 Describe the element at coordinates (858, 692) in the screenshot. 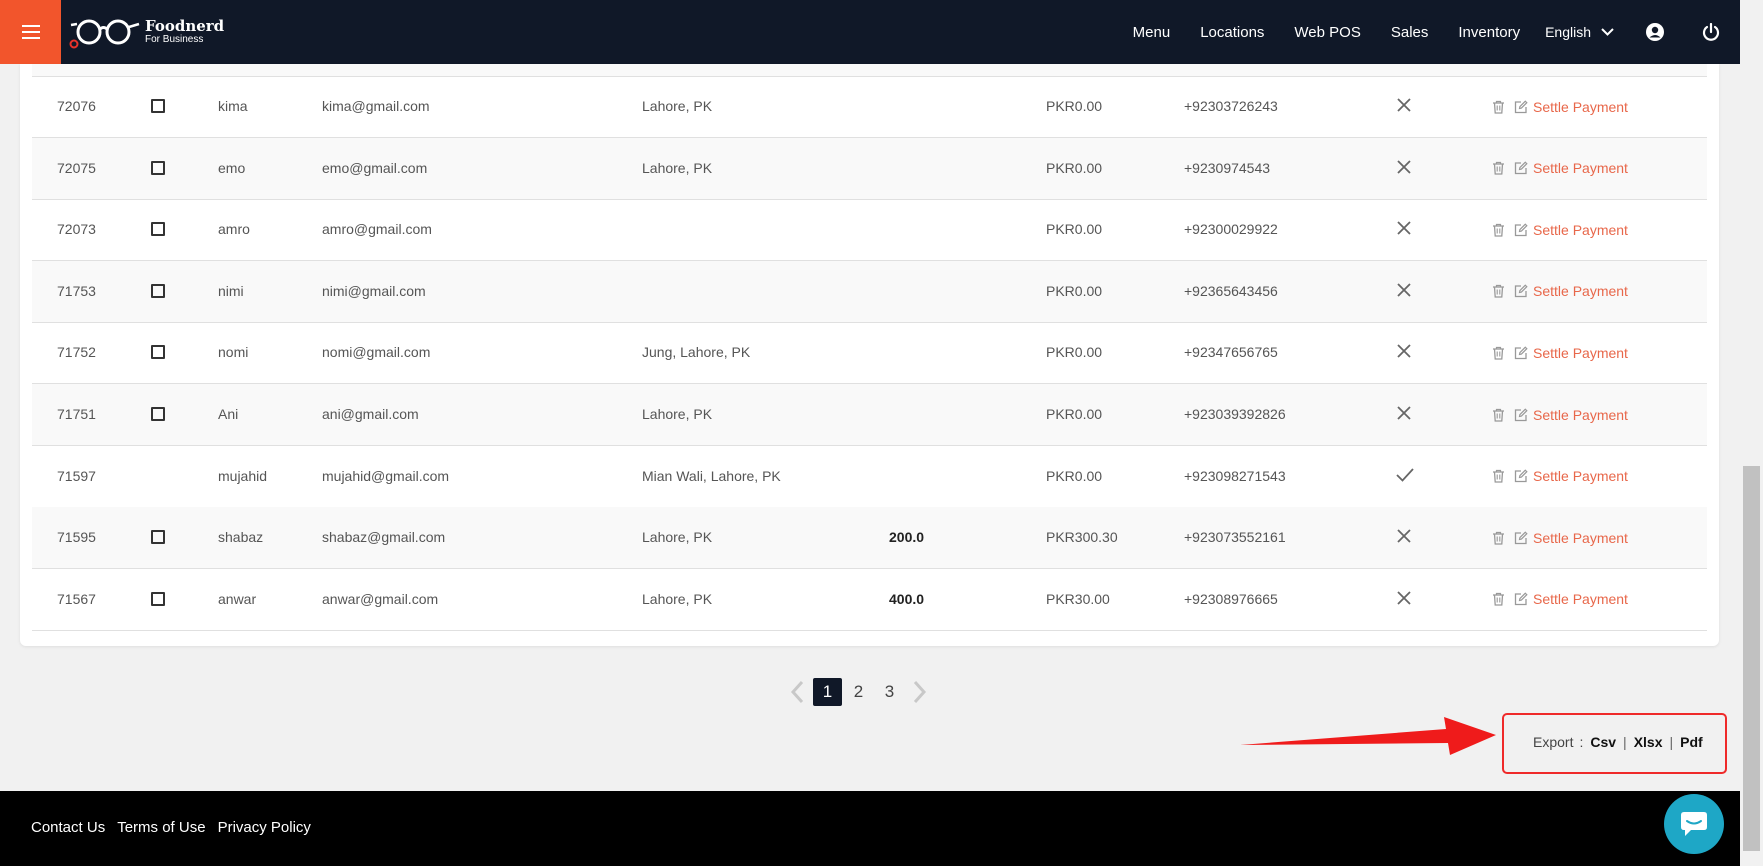

I see `pagination-page-2: 2` at that location.